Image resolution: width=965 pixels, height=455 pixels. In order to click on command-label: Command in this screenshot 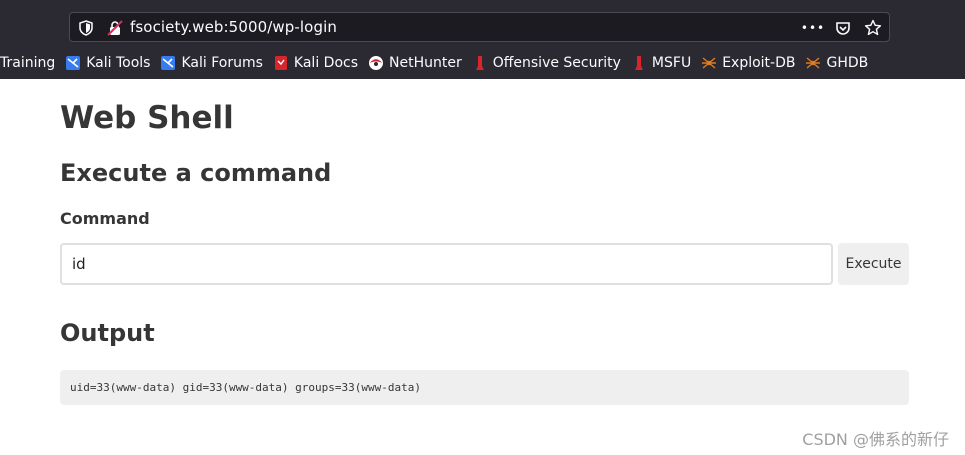, I will do `click(105, 218)`.